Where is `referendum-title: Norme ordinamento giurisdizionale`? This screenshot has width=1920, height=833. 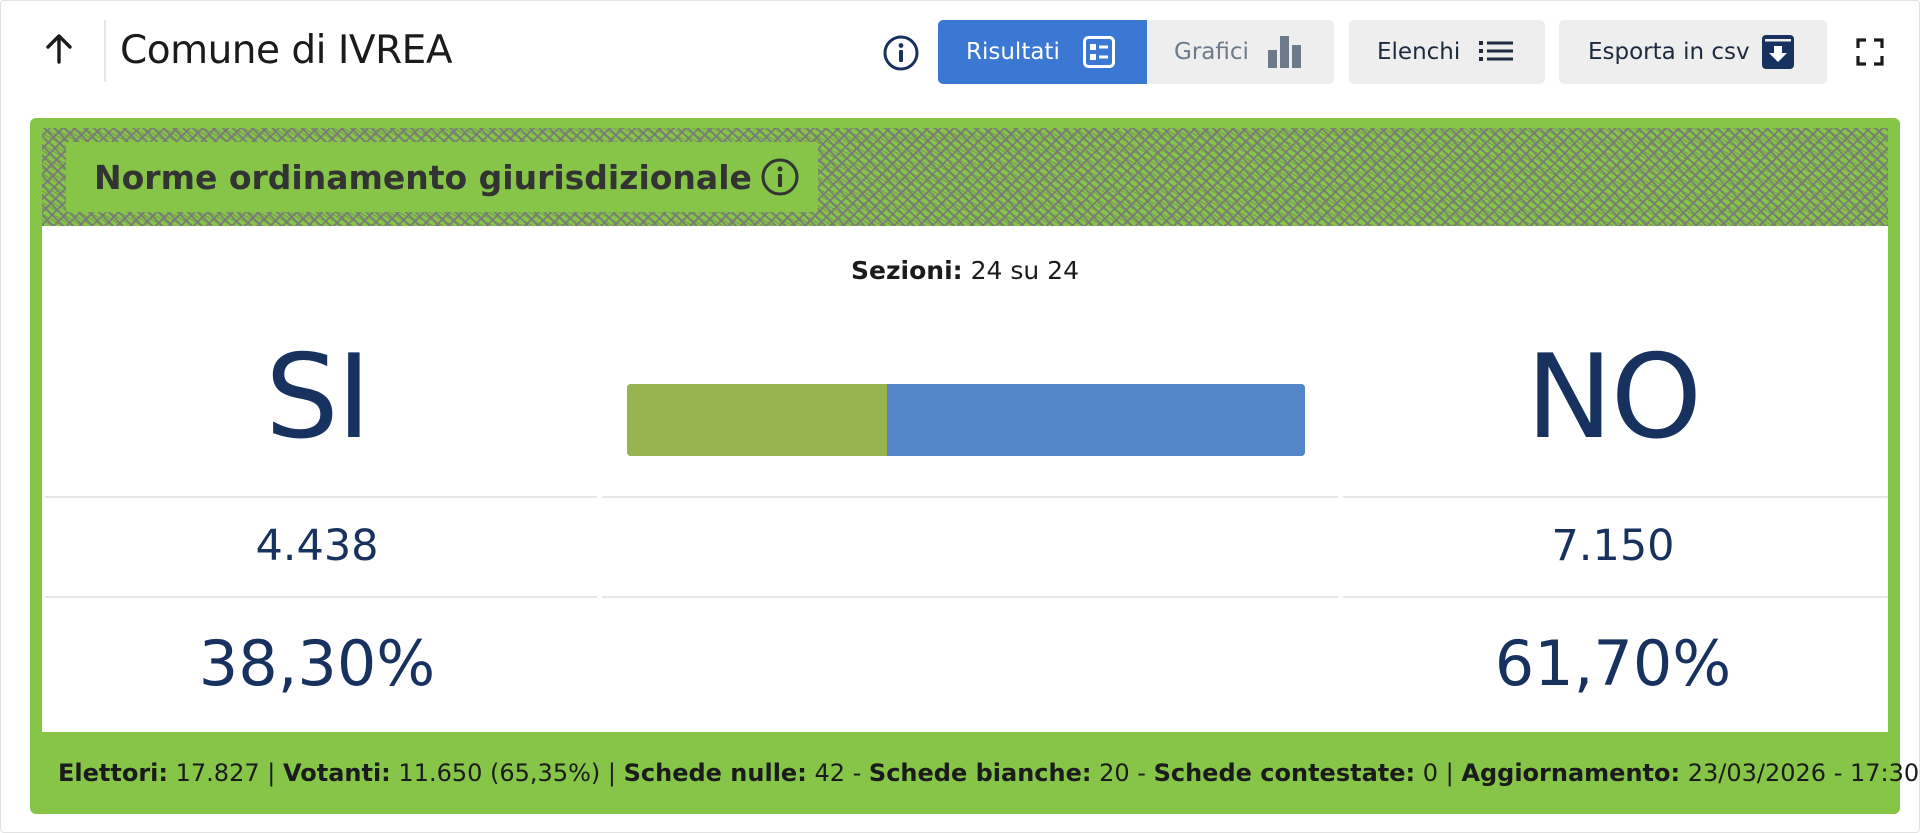
referendum-title: Norme ordinamento giurisdizionale is located at coordinates (423, 177).